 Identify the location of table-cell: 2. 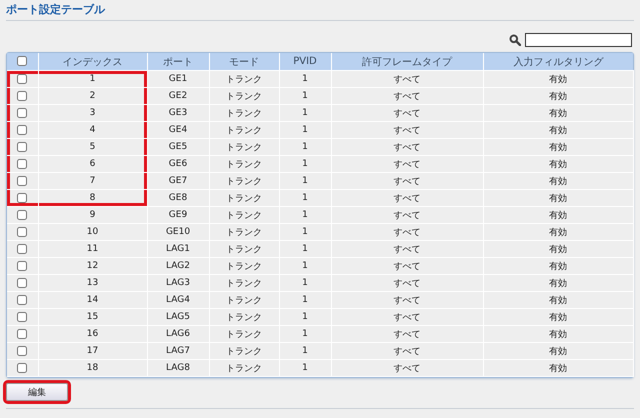
(92, 96).